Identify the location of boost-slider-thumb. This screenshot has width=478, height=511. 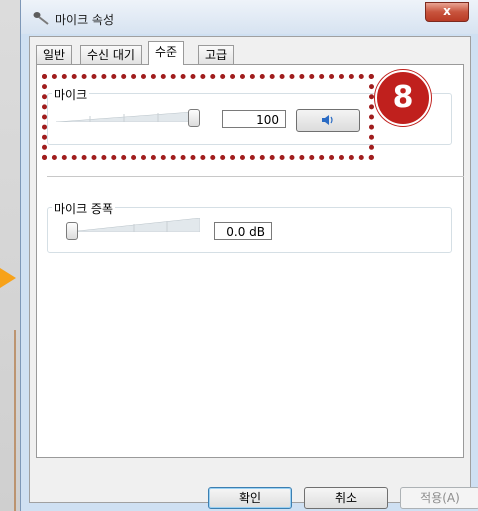
(72, 231).